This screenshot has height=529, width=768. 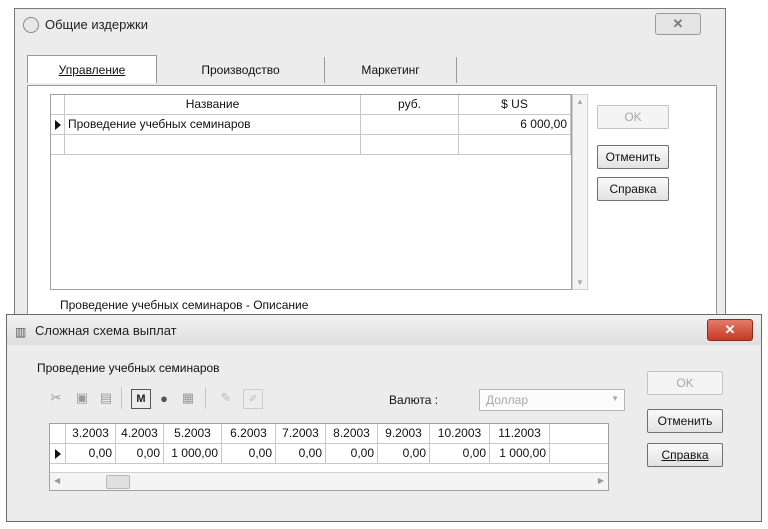 What do you see at coordinates (140, 434) in the screenshot?
I see `period-header: 4.2003` at bounding box center [140, 434].